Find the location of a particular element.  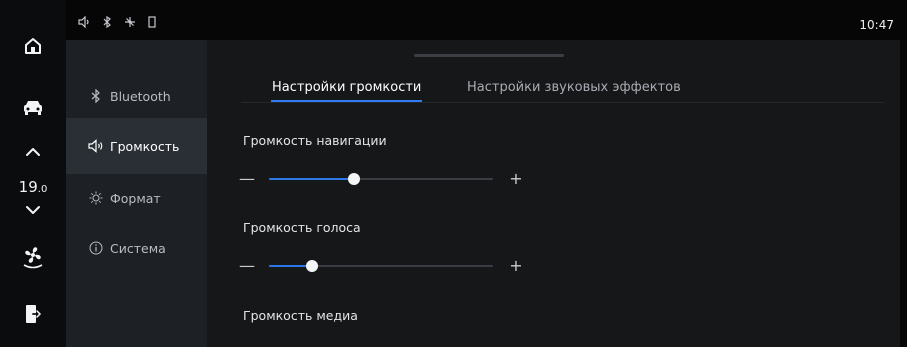

drag-handle is located at coordinates (489, 55).